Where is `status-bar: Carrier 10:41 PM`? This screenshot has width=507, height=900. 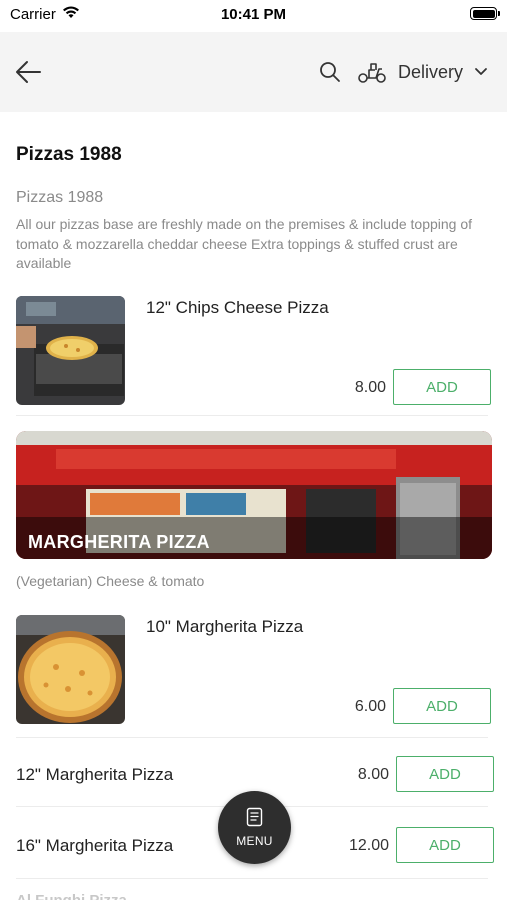
status-bar: Carrier 10:41 PM is located at coordinates (253, 15).